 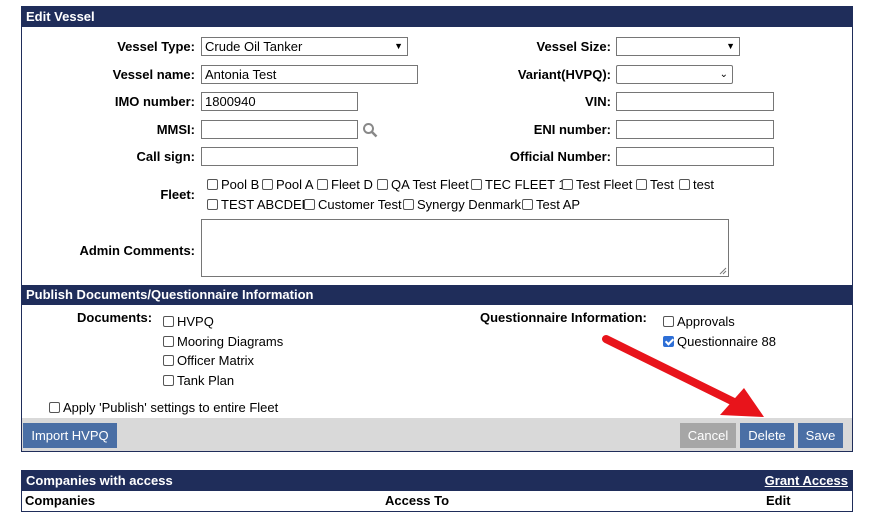 What do you see at coordinates (223, 341) in the screenshot?
I see `document-option: Mooring Diagrams` at bounding box center [223, 341].